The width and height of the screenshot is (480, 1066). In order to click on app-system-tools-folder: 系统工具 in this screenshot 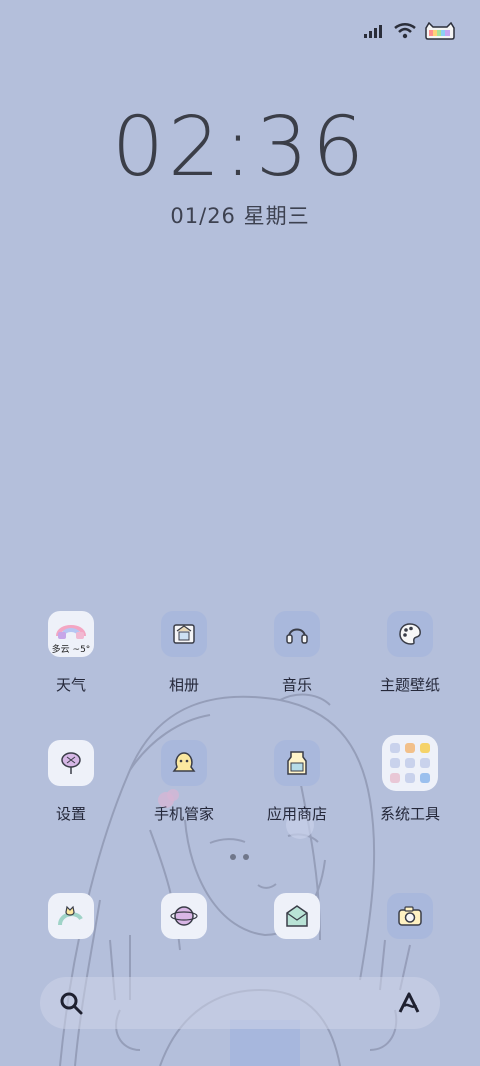, I will do `click(410, 779)`.